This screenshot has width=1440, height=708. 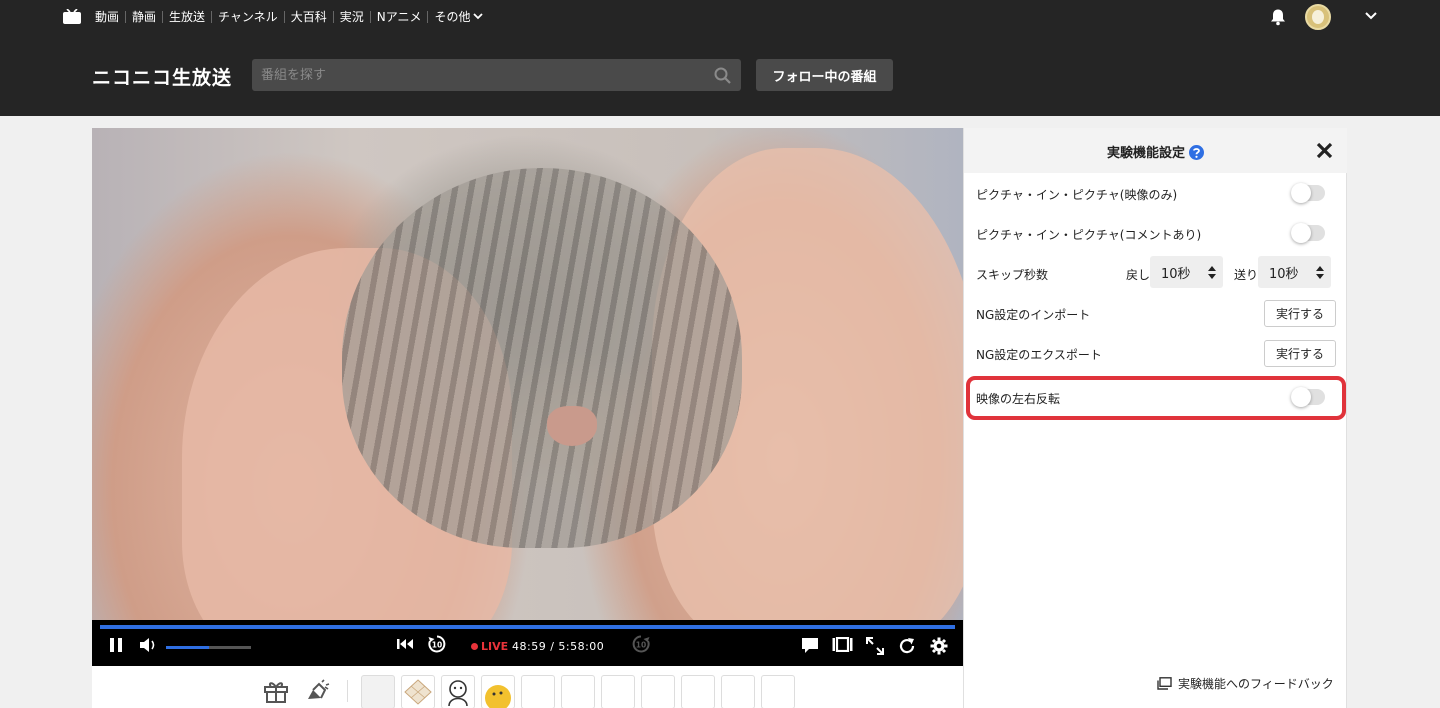 What do you see at coordinates (186, 16) in the screenshot?
I see `nav-link-live: 生放送` at bounding box center [186, 16].